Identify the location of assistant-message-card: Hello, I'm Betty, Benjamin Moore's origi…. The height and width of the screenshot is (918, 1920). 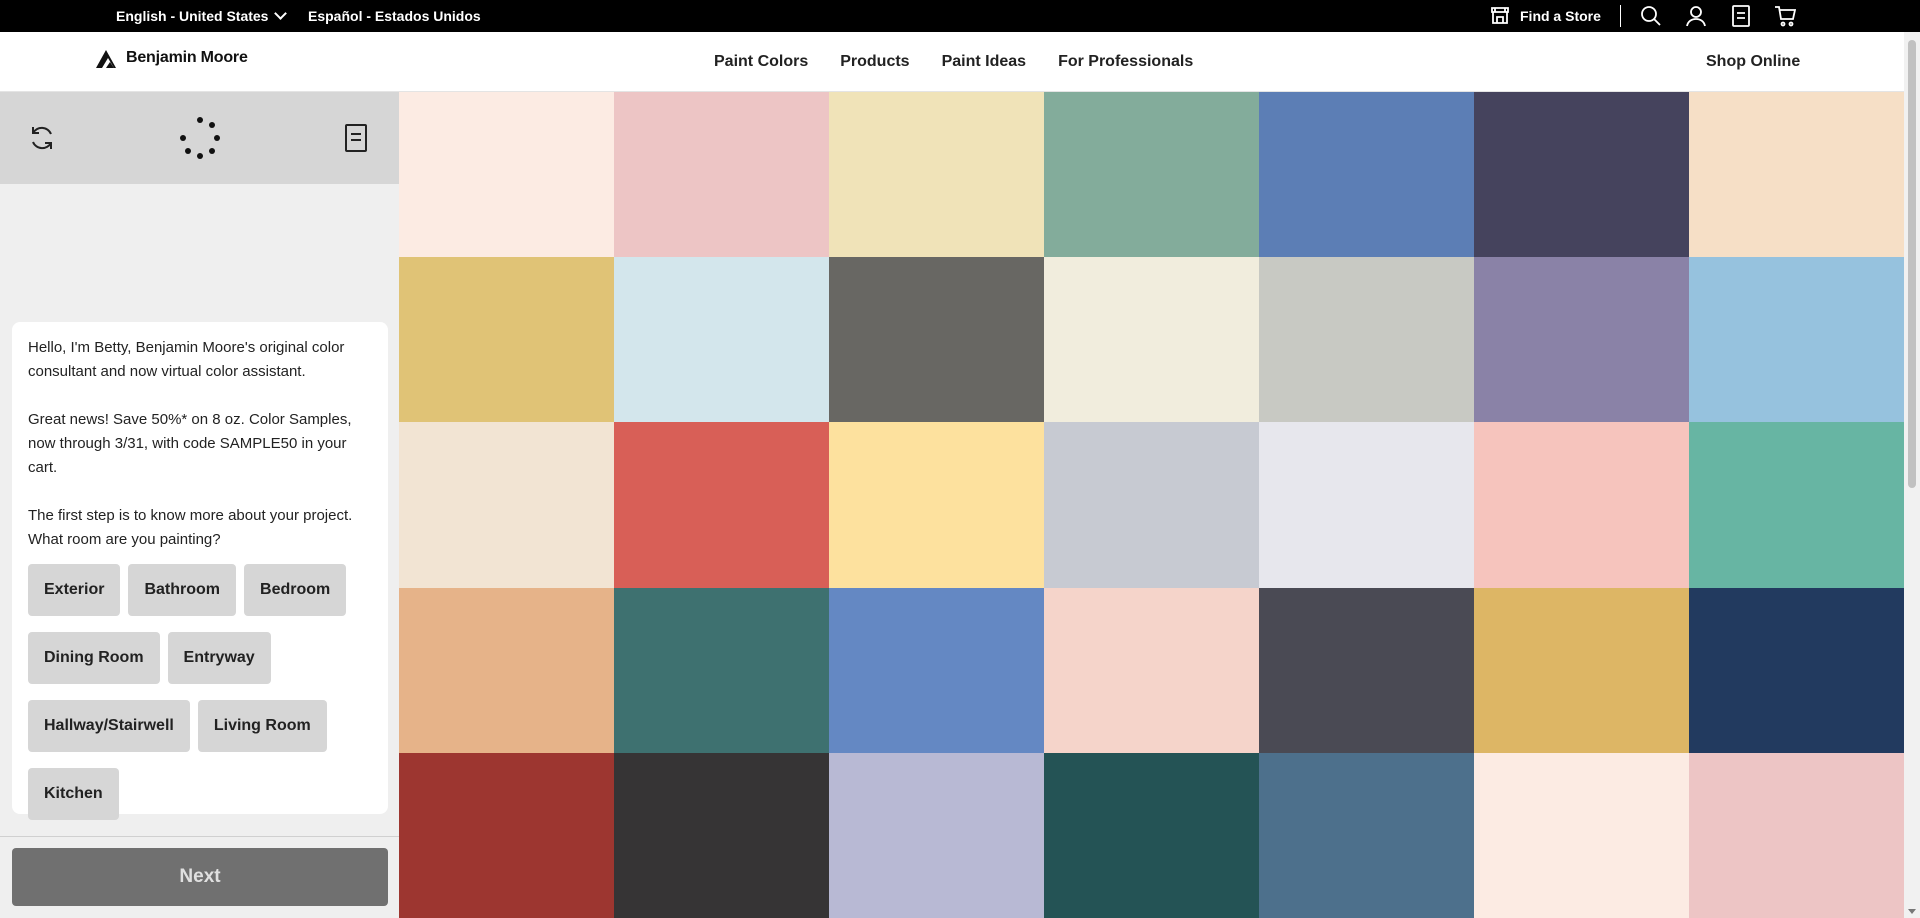
(200, 571).